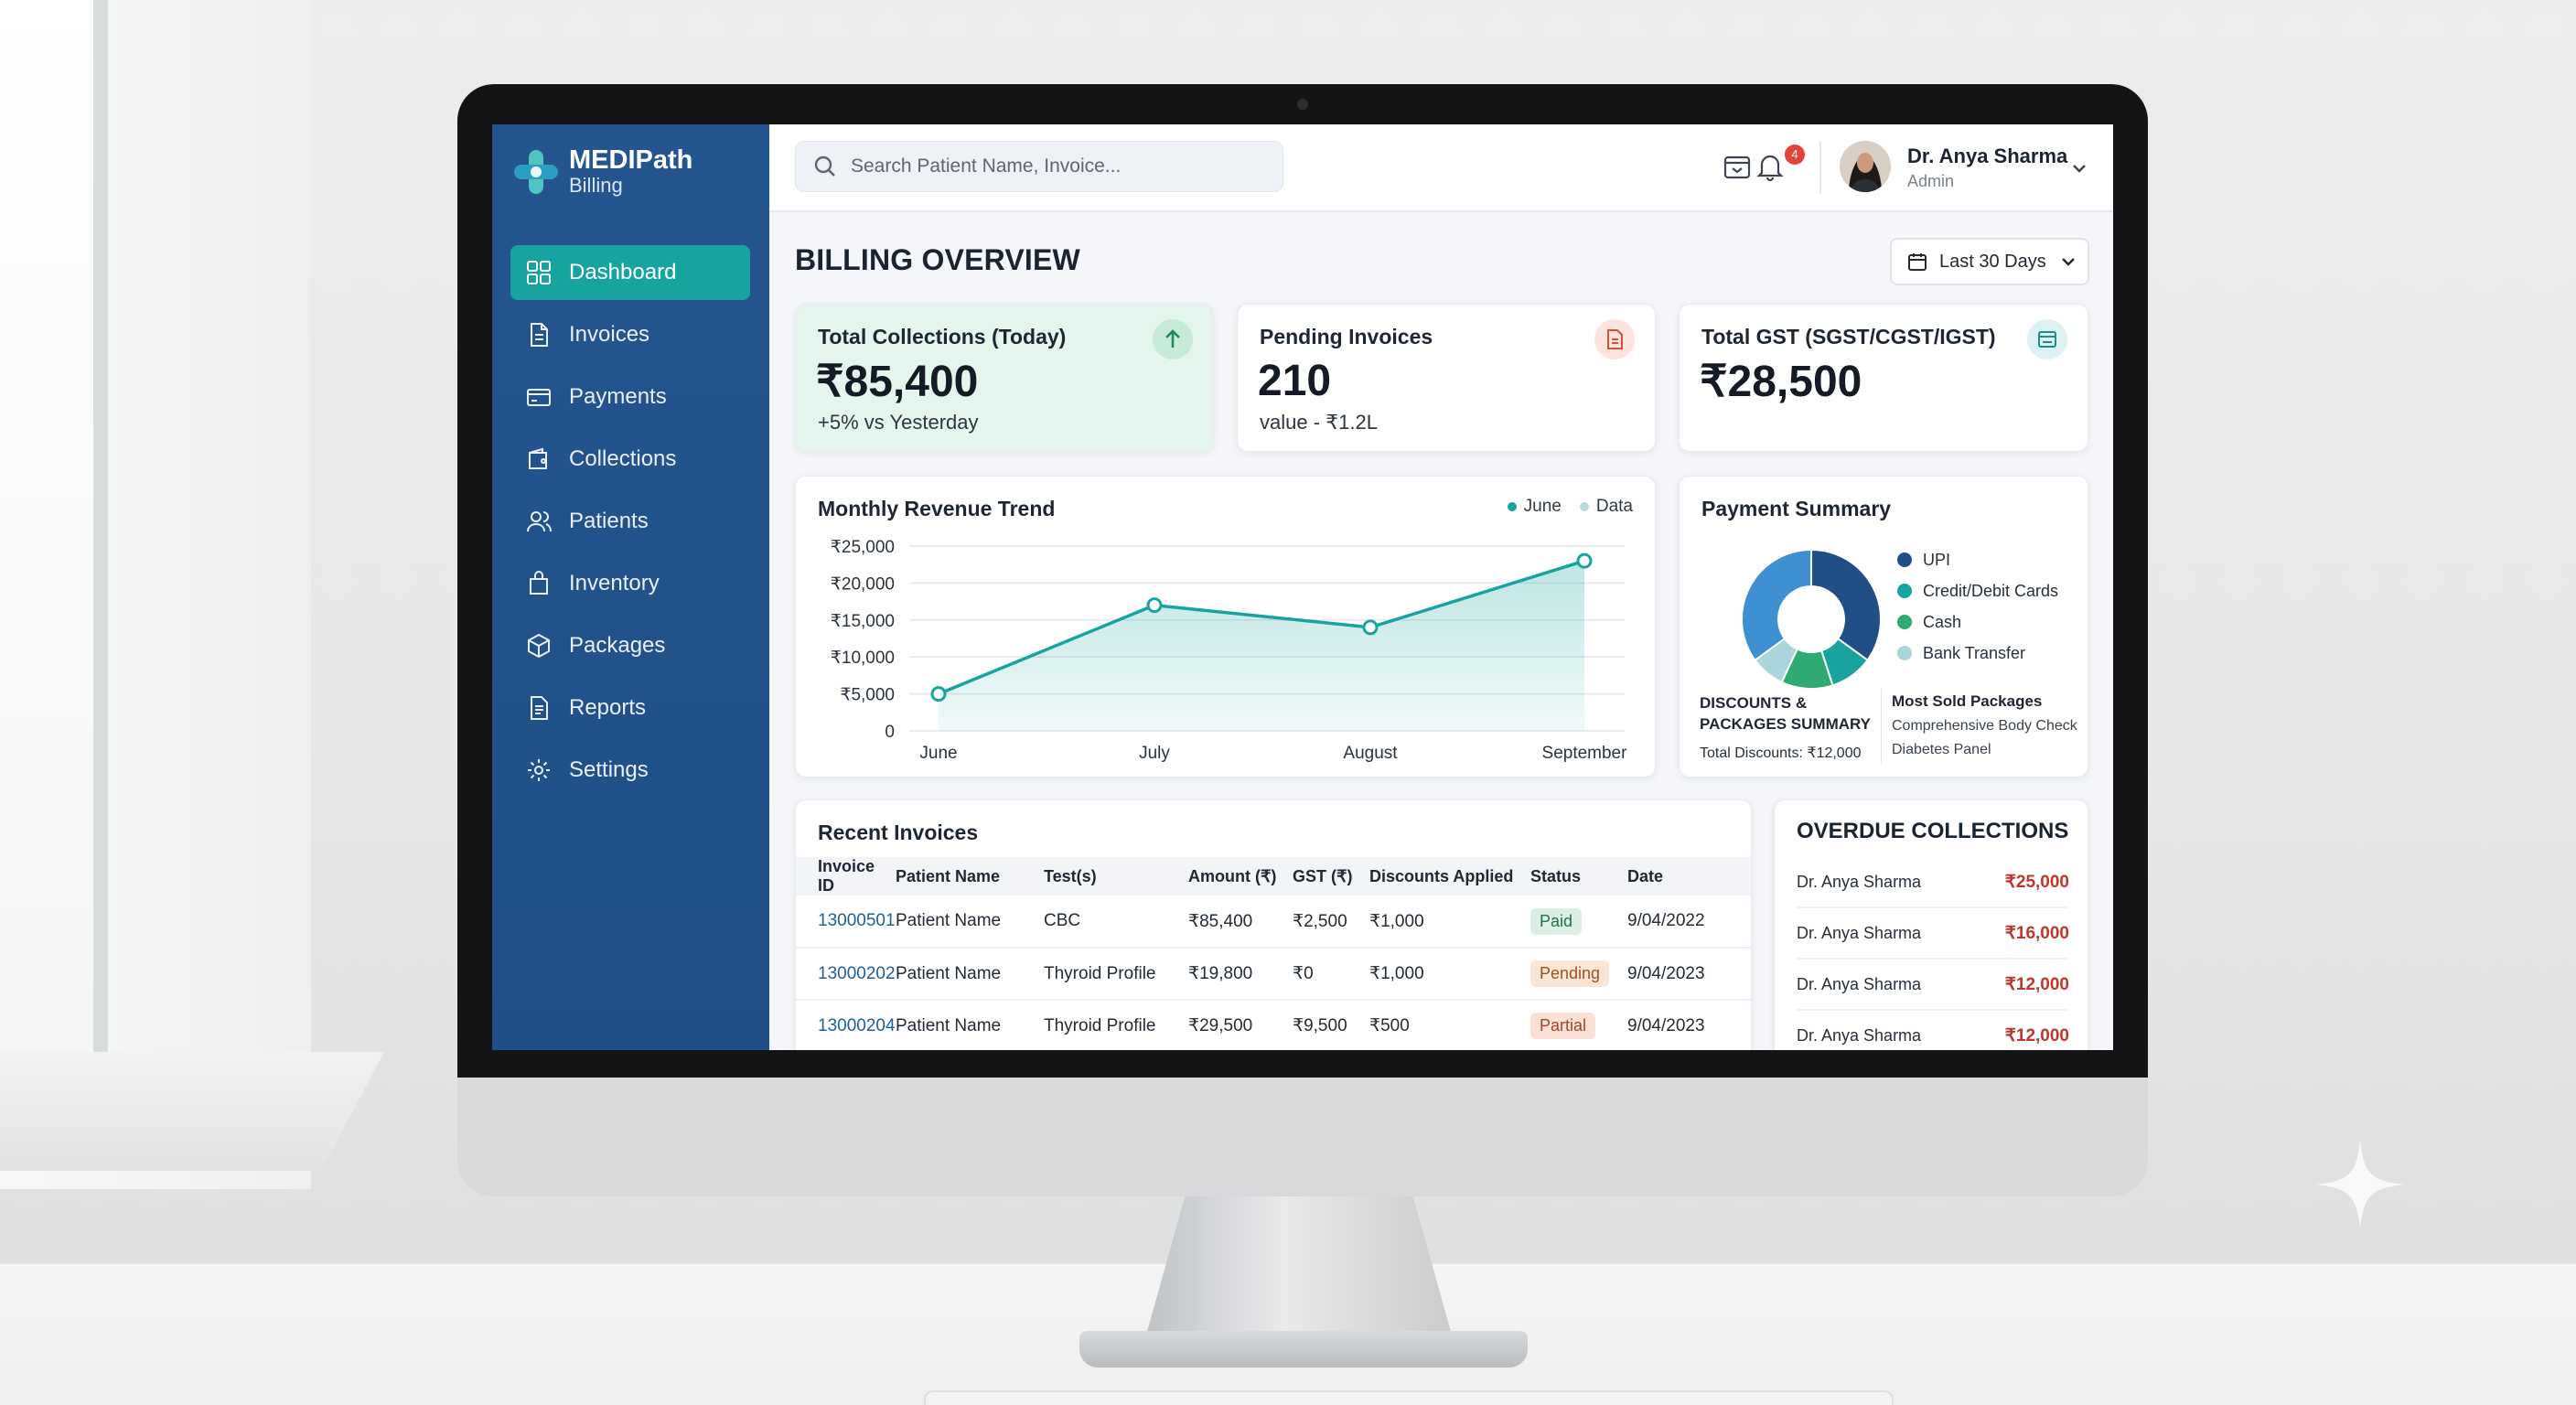  I want to click on list-item: Dr. Anya Sharma ₹25,000, so click(1933, 882).